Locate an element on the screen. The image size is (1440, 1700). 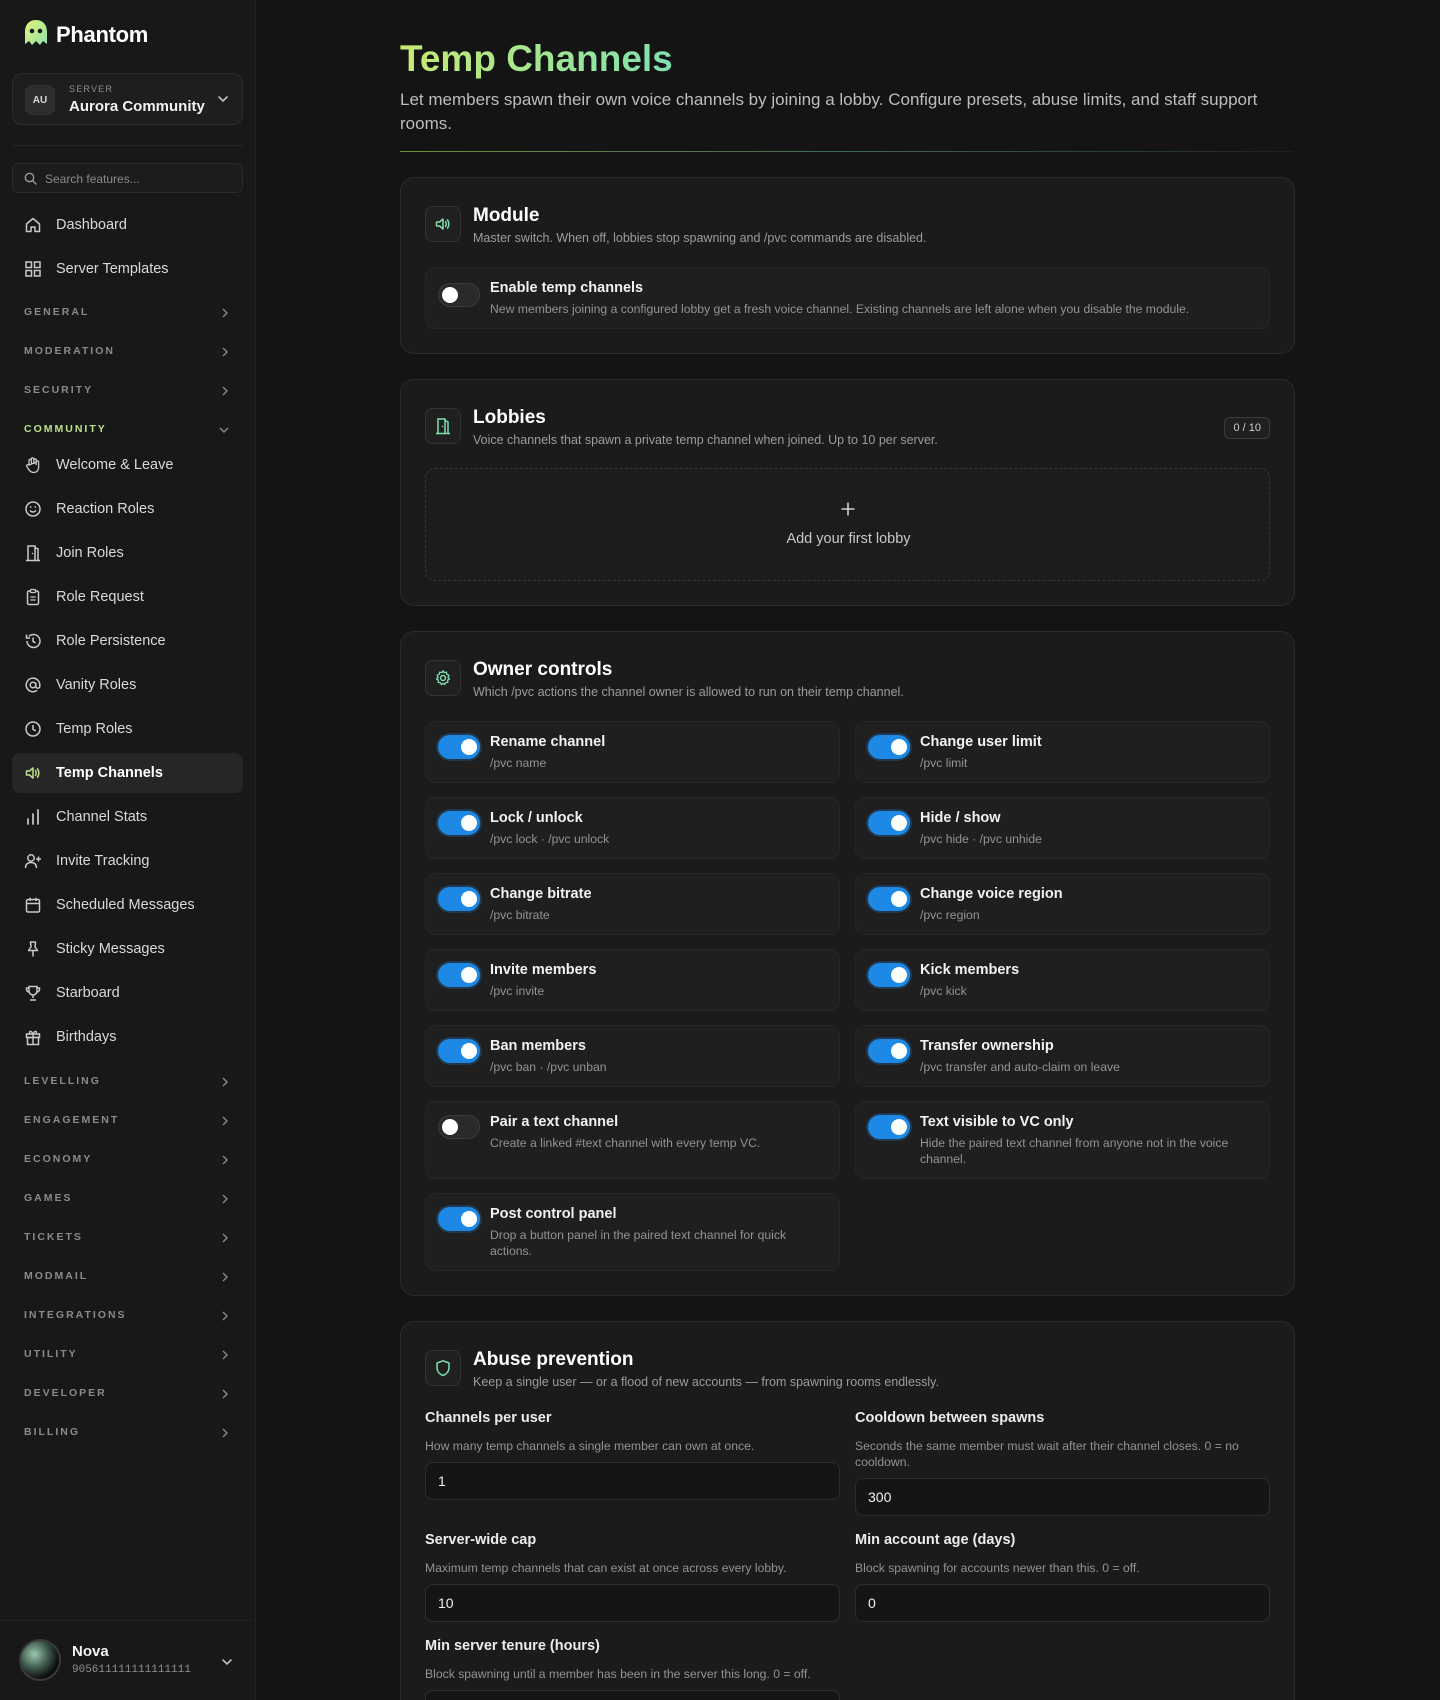
section-economy: ECONOMY is located at coordinates (127, 1159).